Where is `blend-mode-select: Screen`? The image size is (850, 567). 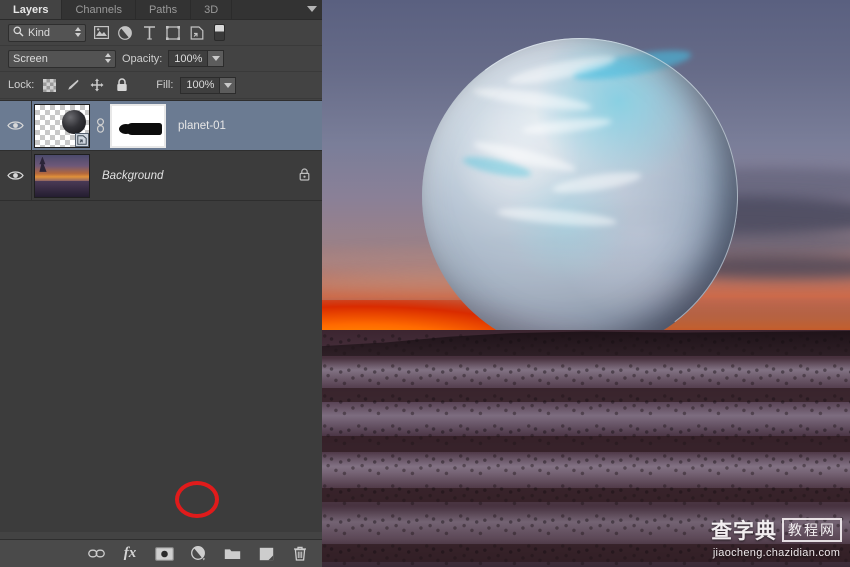 blend-mode-select: Screen is located at coordinates (62, 58).